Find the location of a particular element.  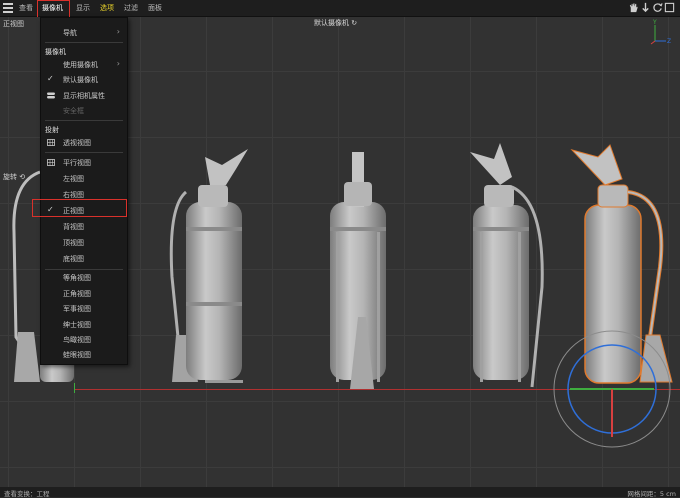

menu-item-navigation: 导航 › is located at coordinates (84, 32).